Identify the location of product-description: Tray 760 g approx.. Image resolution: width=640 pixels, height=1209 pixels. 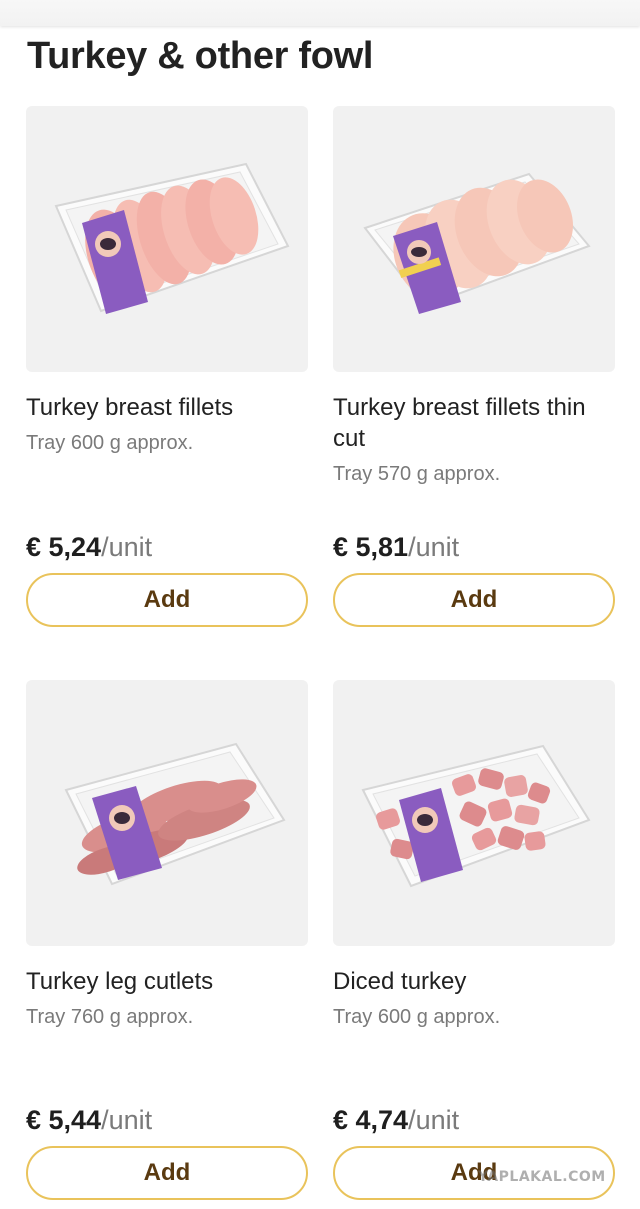
(110, 1017).